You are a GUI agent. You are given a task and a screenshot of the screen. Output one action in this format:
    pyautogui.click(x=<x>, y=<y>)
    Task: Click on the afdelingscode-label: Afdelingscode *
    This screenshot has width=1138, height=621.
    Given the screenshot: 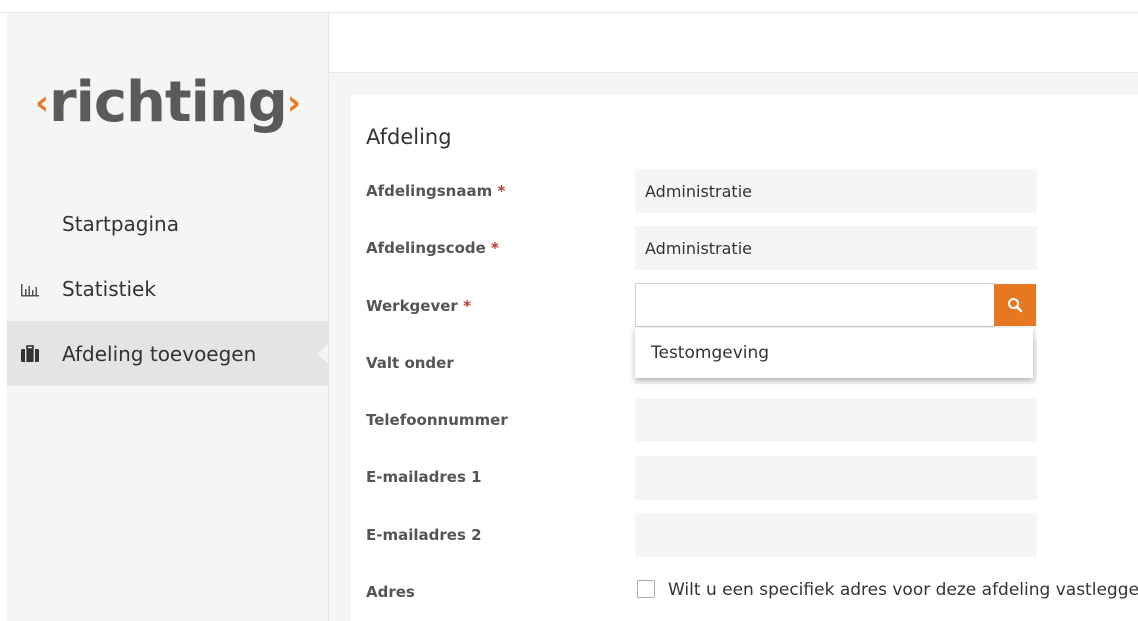 What is the action you would take?
    pyautogui.click(x=432, y=248)
    